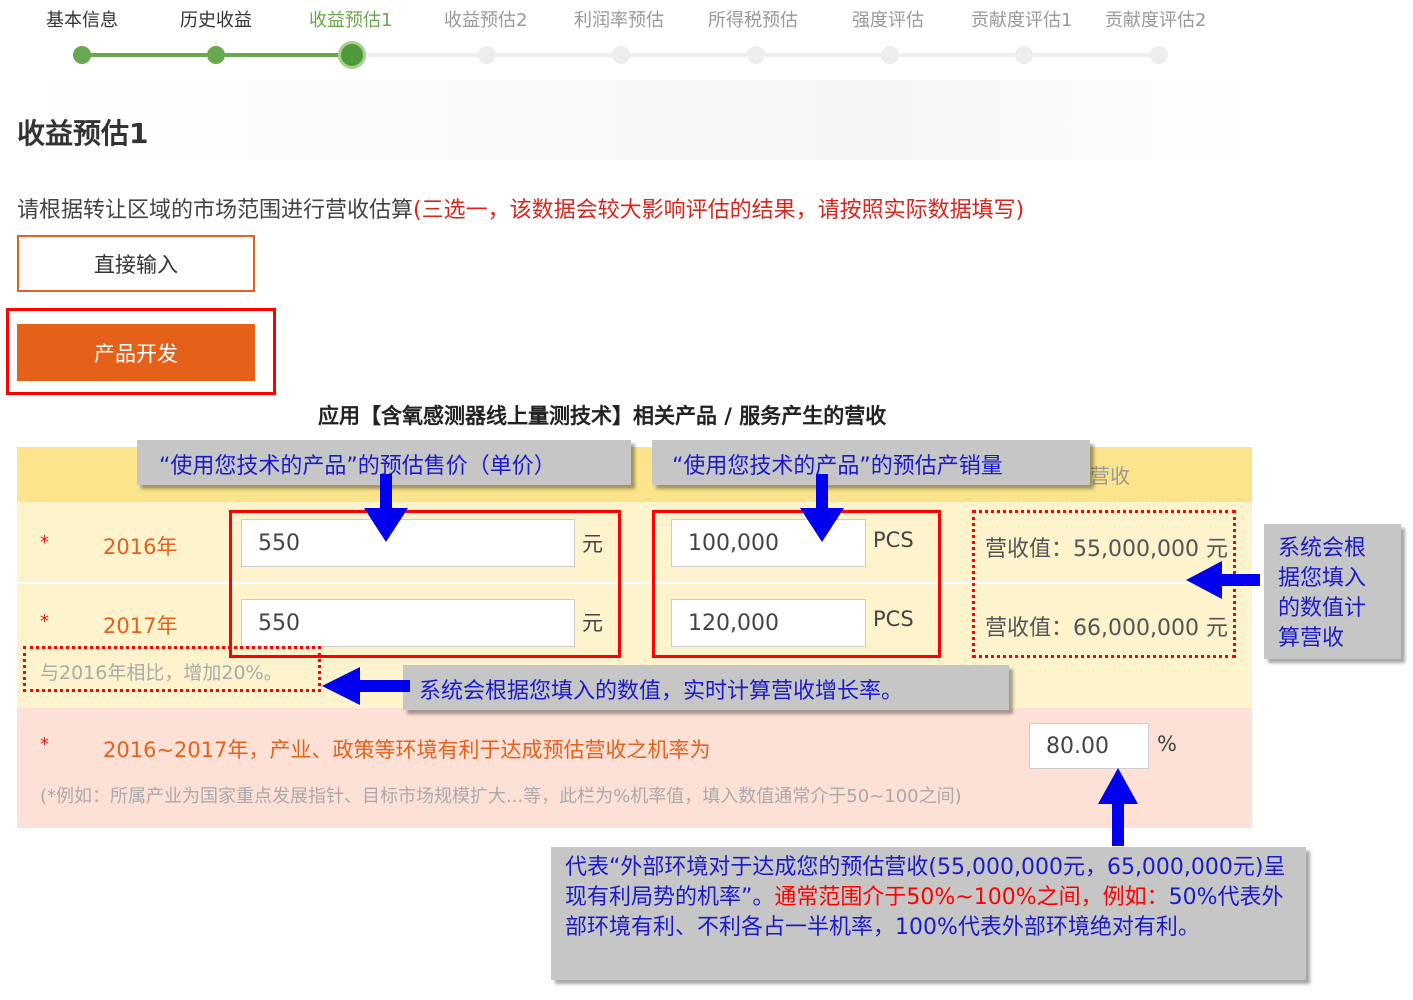  I want to click on stepper-background, so click(635, 120).